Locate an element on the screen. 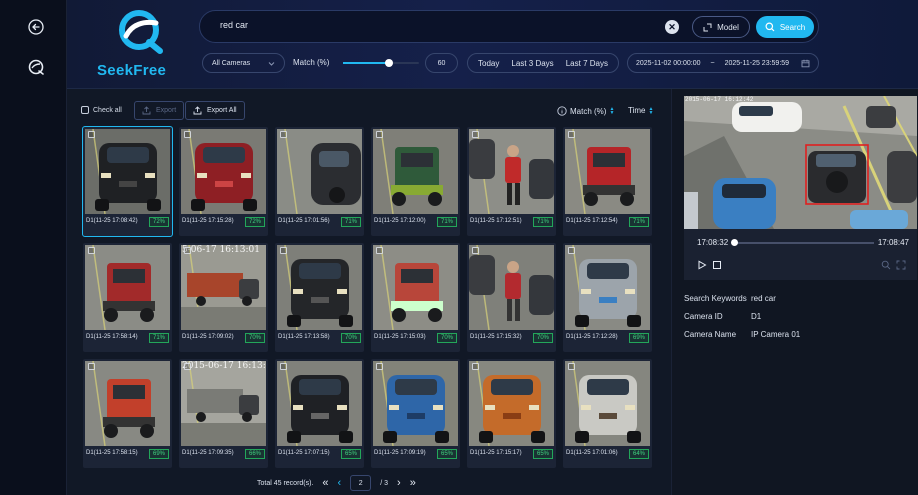  result-card: D1(11-25 17:12:51) 71% is located at coordinates (511, 181).